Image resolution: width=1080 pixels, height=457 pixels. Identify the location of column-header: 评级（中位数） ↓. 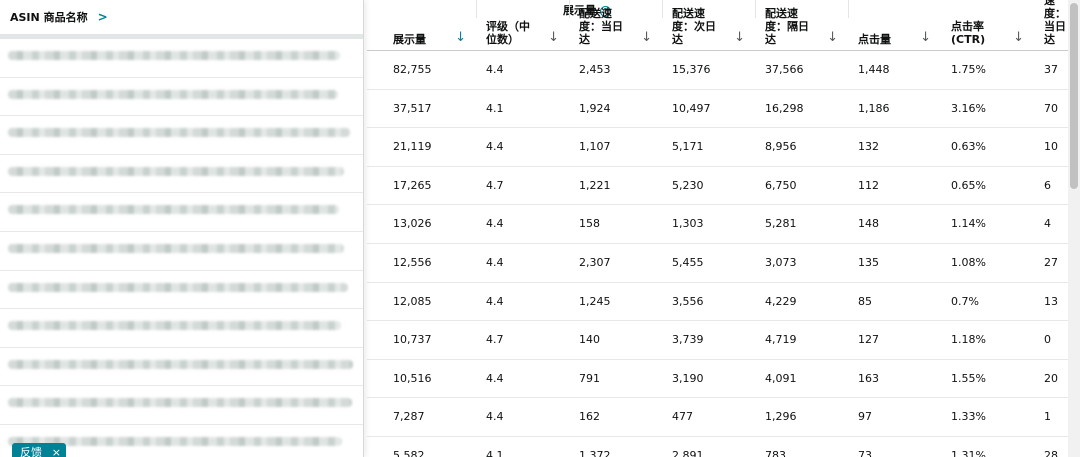
(522, 25).